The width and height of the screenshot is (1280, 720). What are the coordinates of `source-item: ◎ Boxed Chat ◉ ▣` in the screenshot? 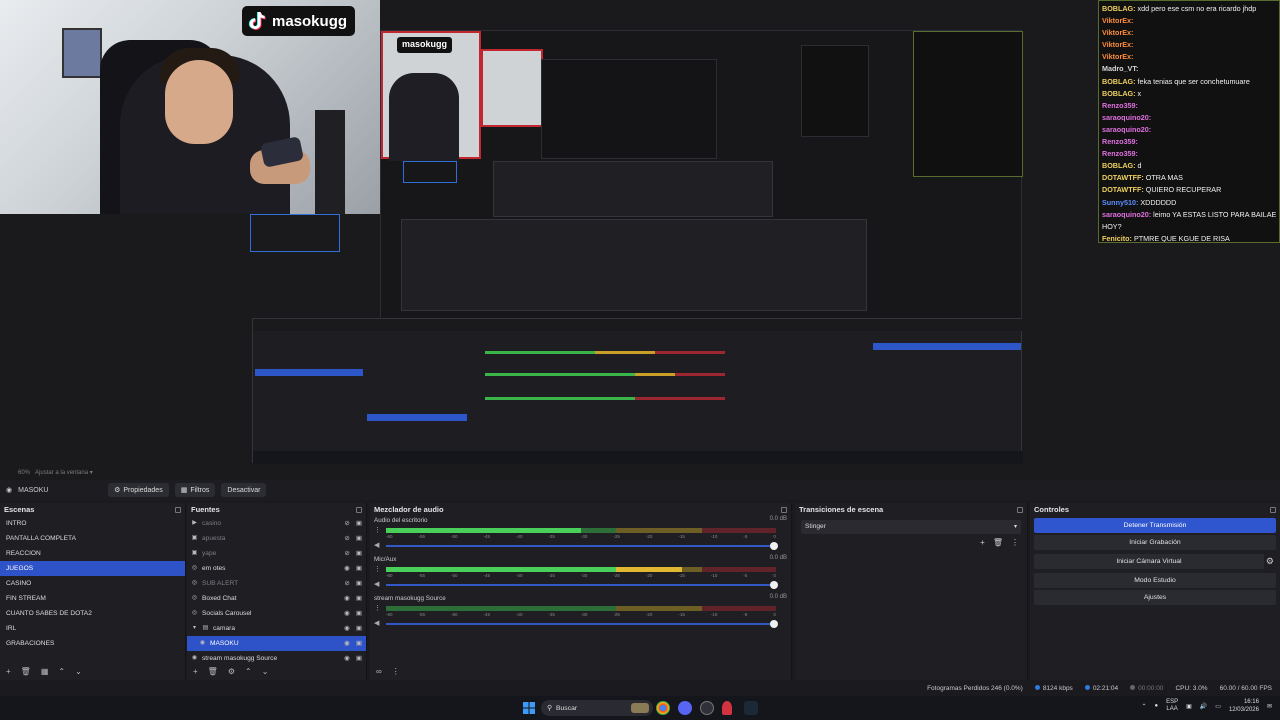 It's located at (276, 598).